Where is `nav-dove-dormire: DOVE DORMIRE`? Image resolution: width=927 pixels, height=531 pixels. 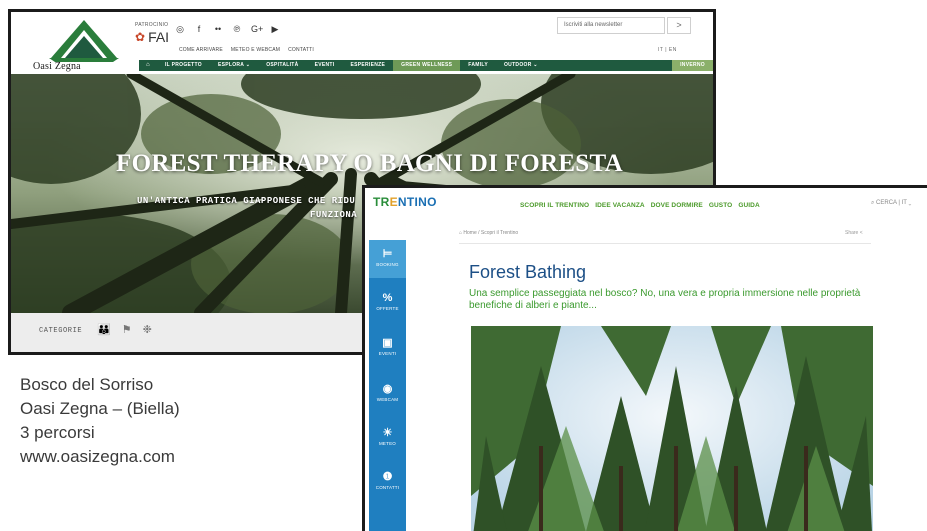 nav-dove-dormire: DOVE DORMIRE is located at coordinates (677, 205).